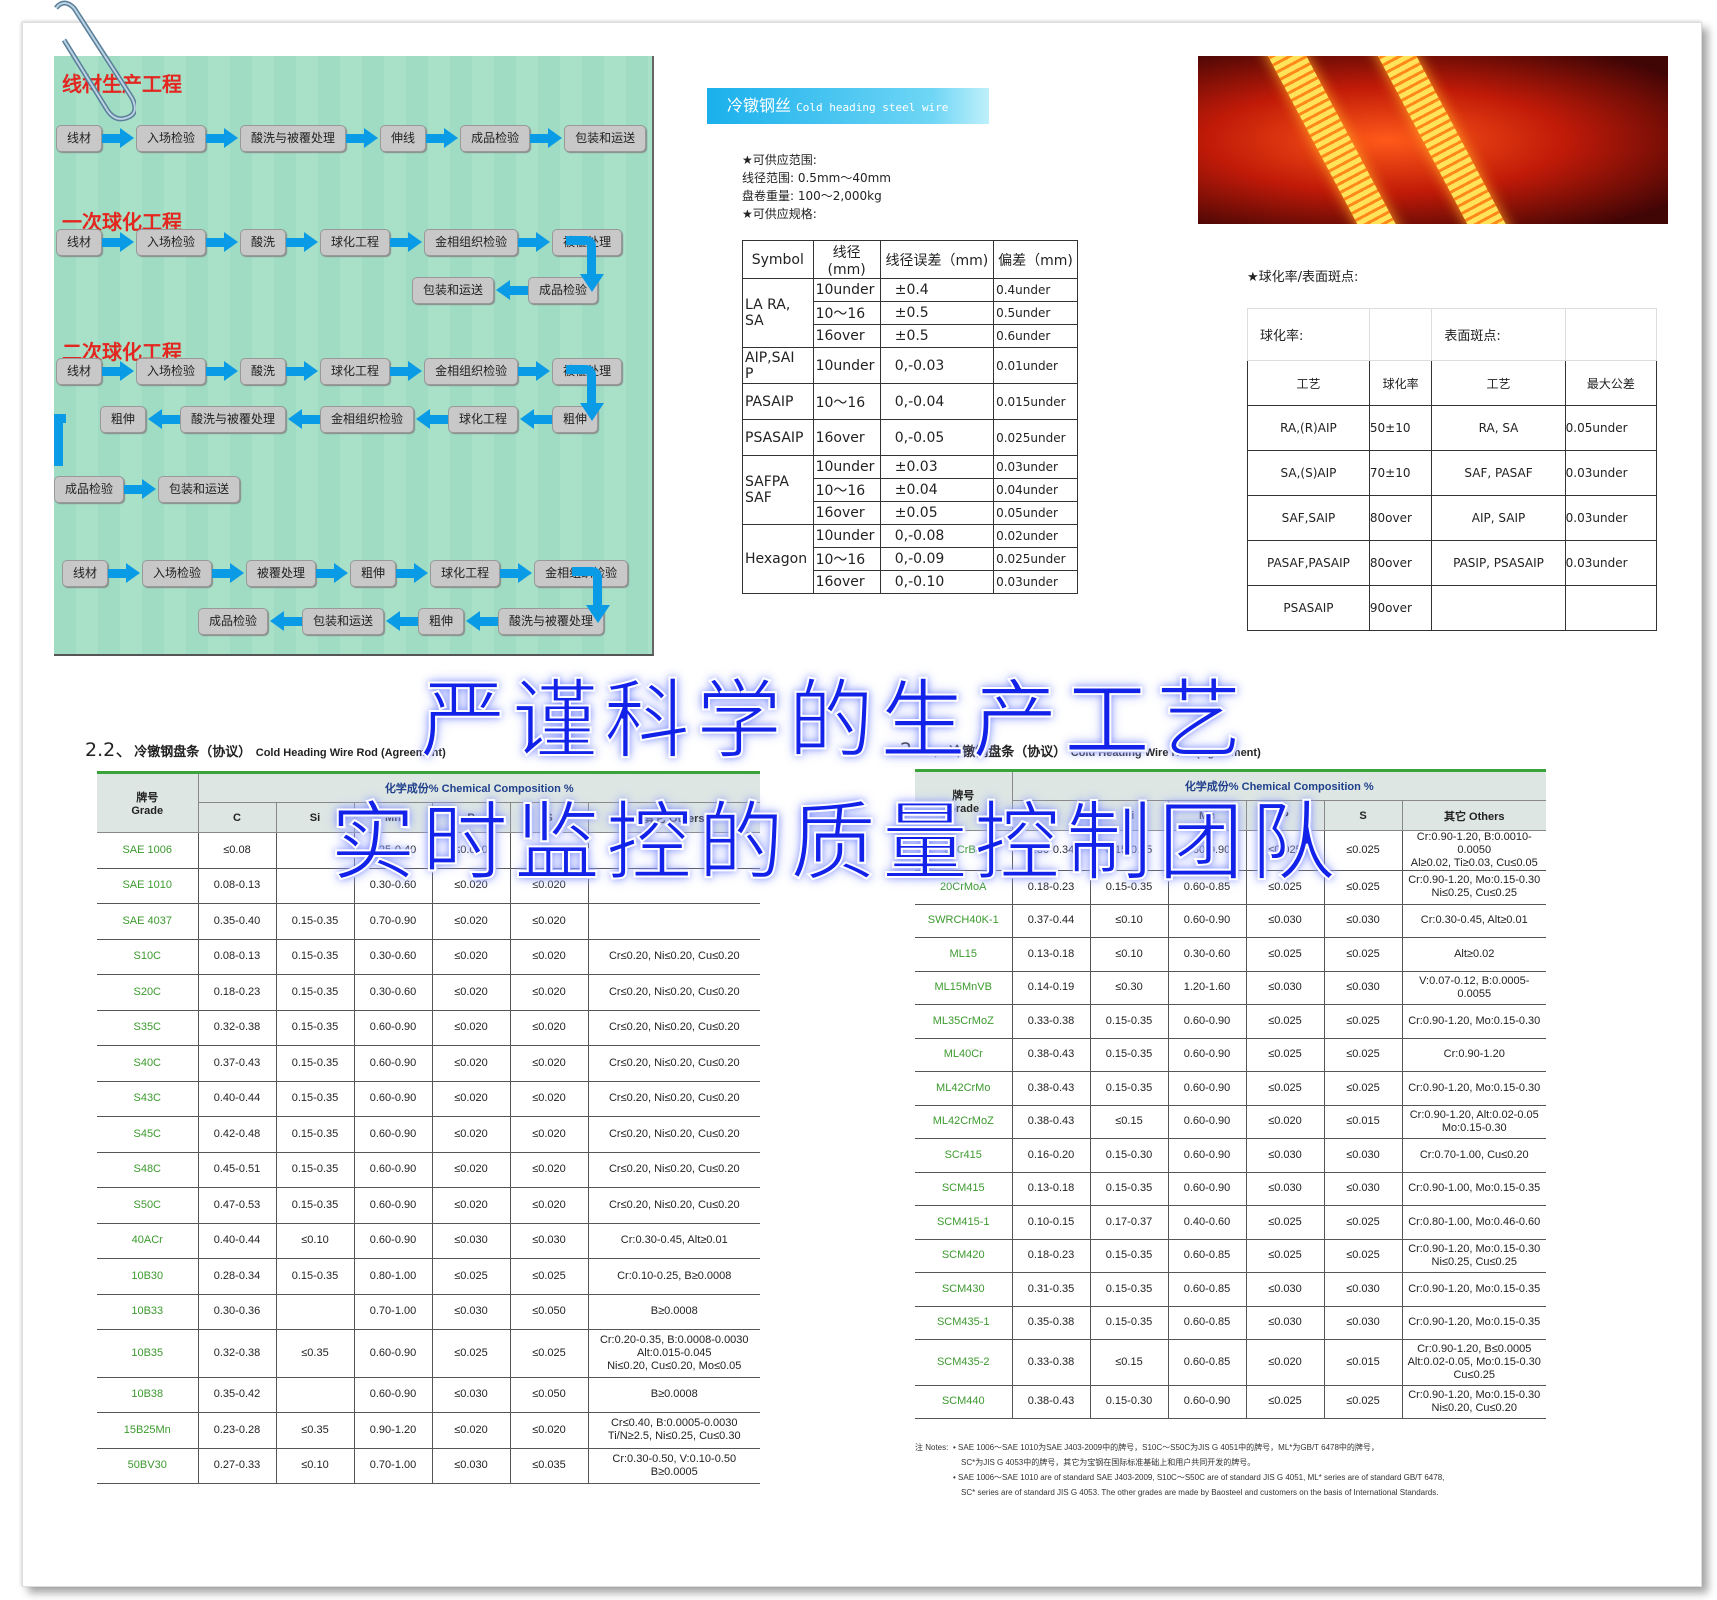 The height and width of the screenshot is (1600, 1717). I want to click on arrow-left-icon, so click(535, 419).